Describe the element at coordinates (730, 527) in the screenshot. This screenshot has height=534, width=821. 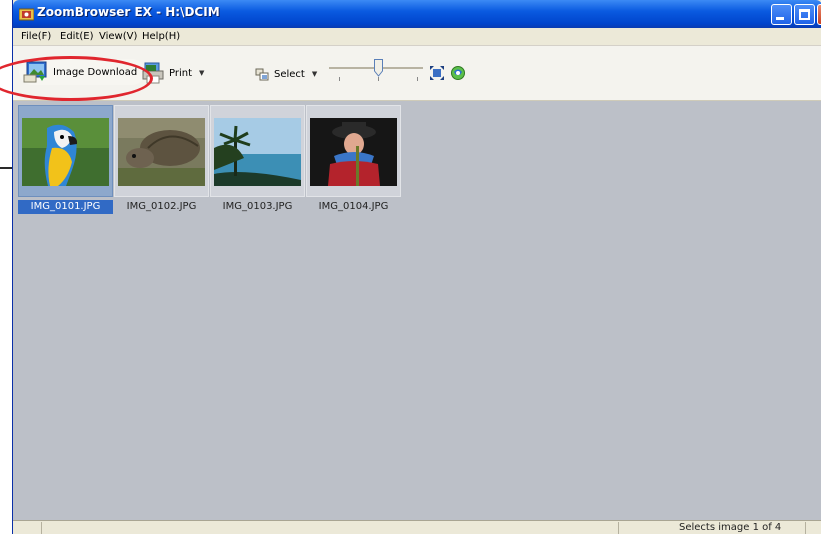
I see `status-text: Selects image 1 of 4` at that location.